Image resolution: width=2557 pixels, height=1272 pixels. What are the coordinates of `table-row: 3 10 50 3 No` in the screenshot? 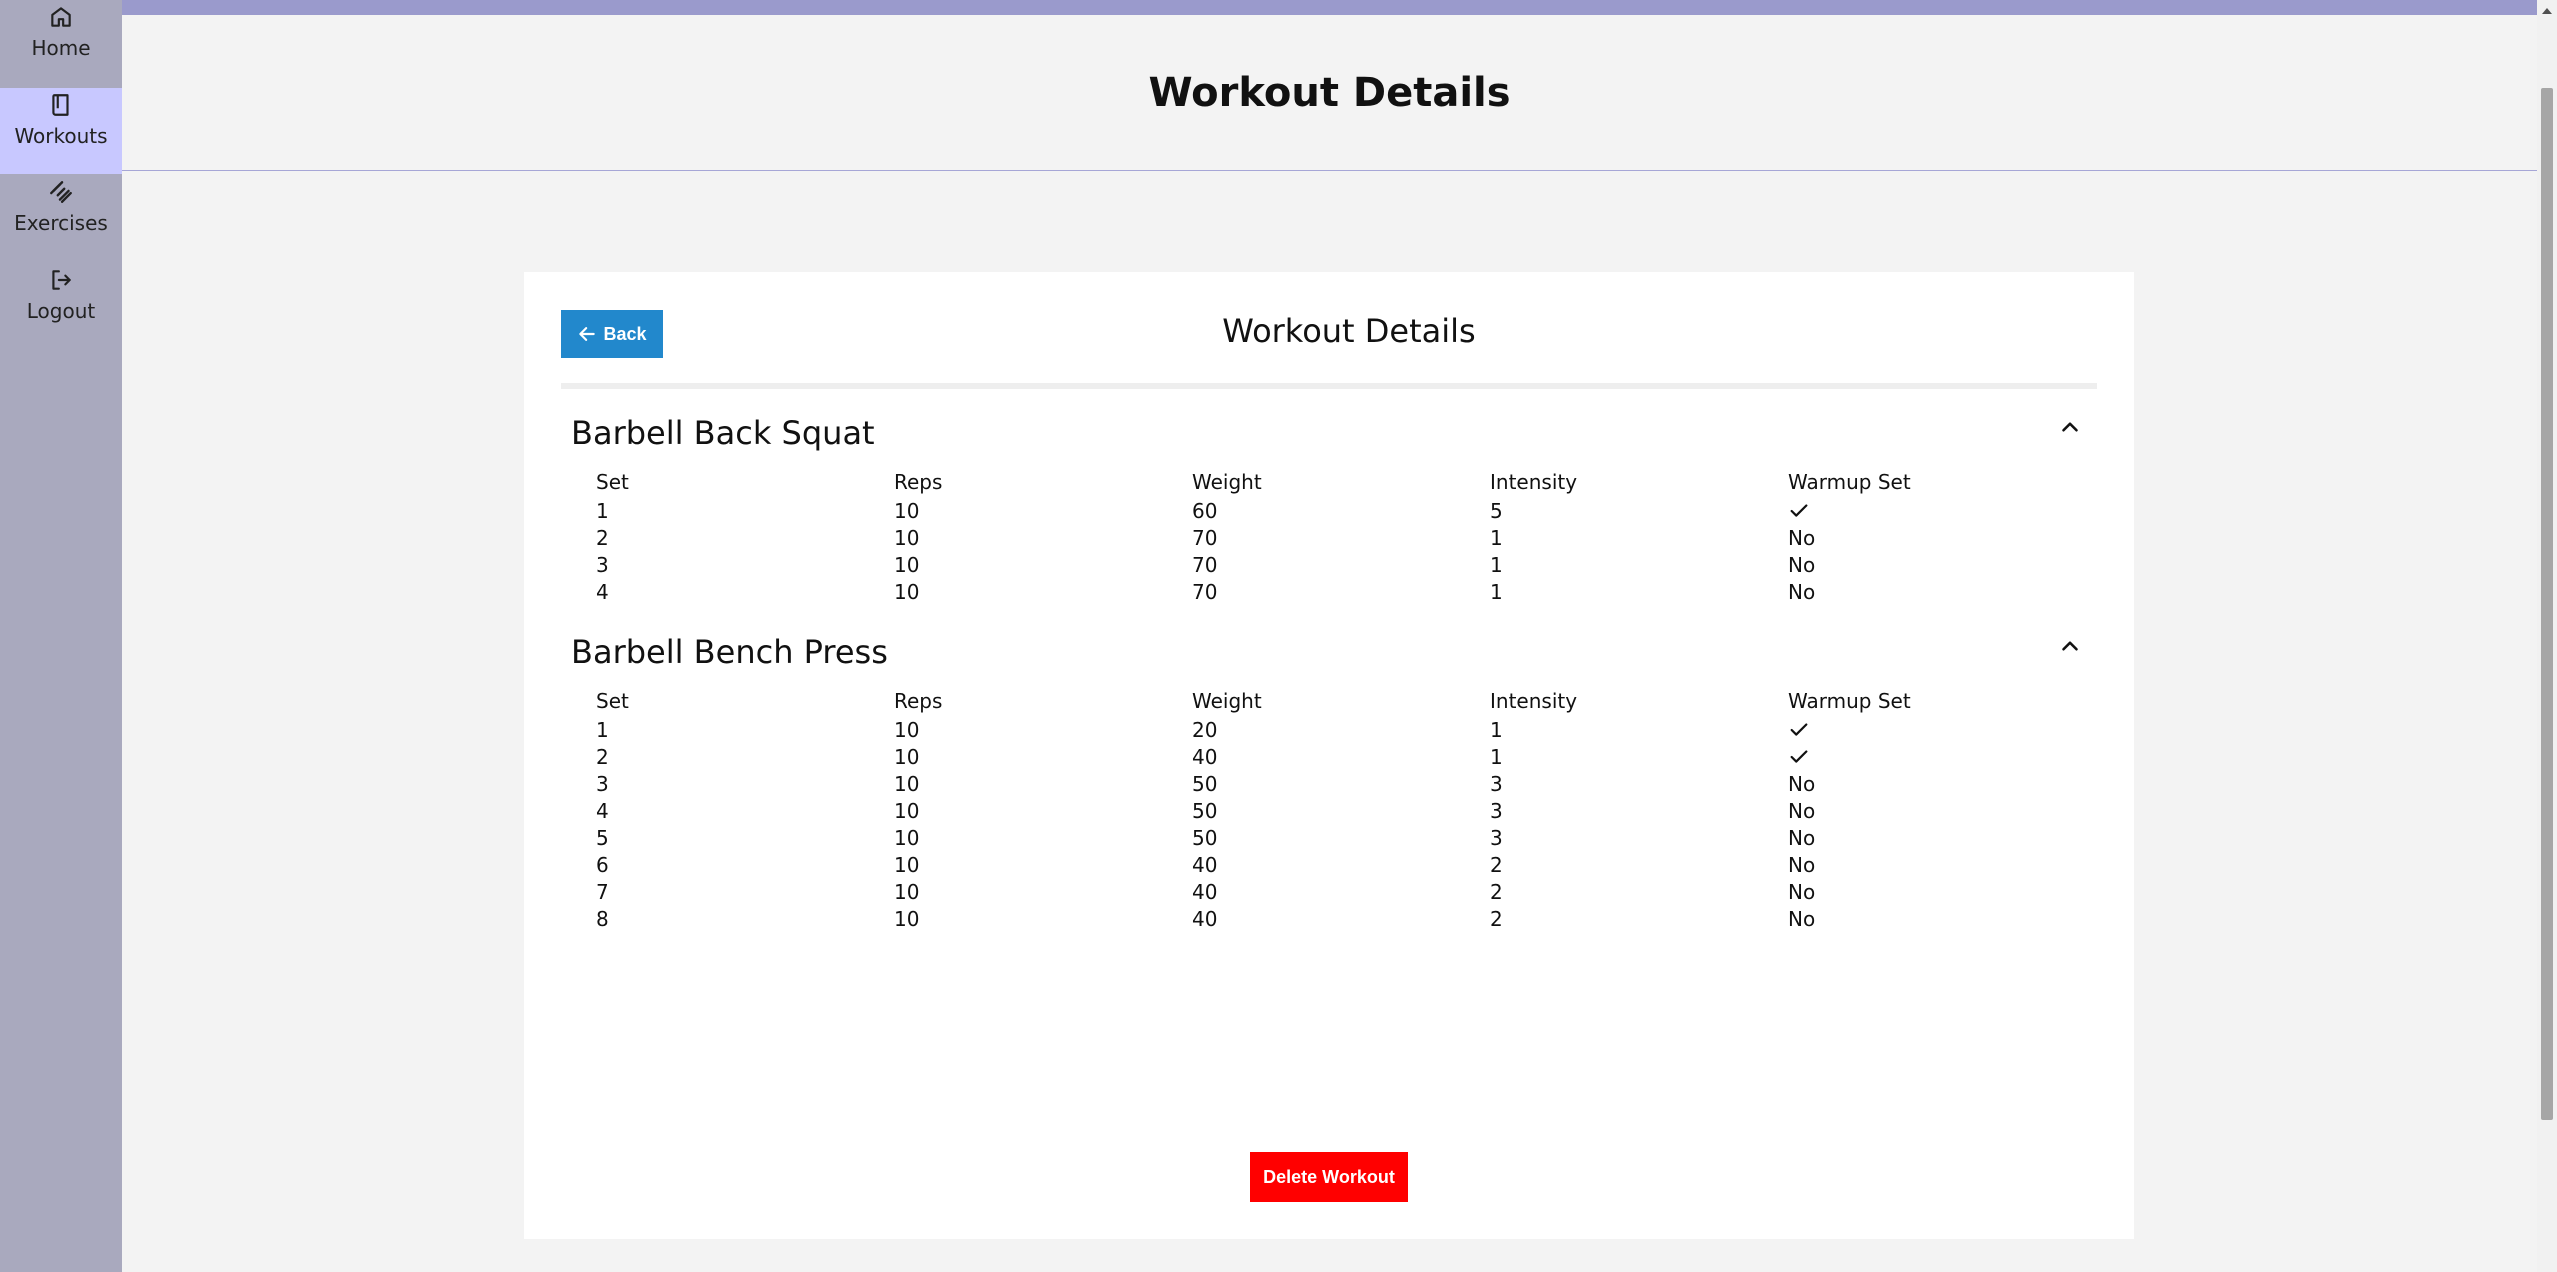 It's located at (1341, 783).